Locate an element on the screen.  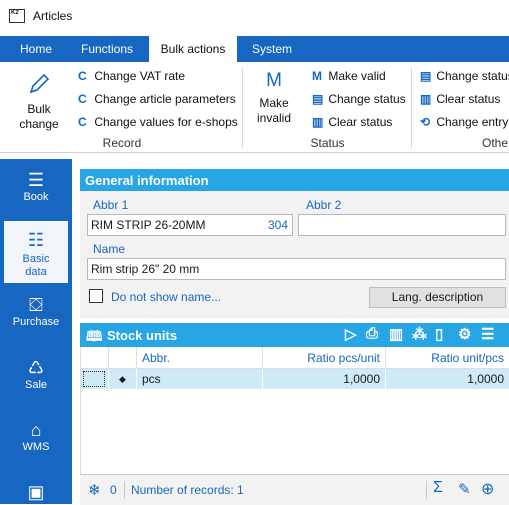
row-selector-cell is located at coordinates (95, 379).